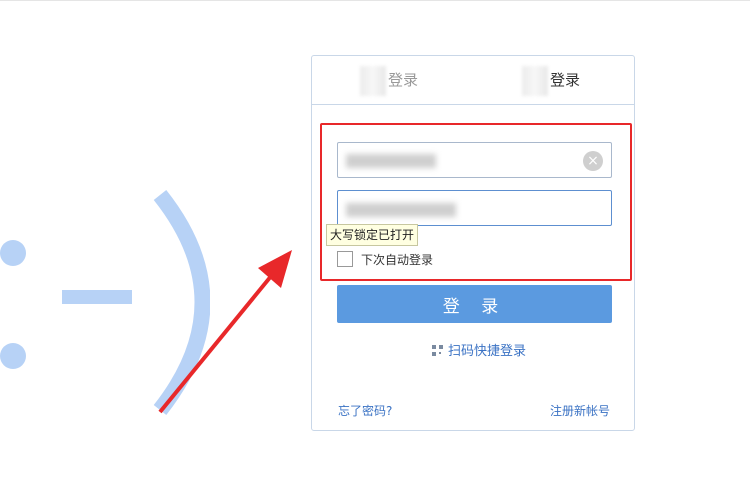 This screenshot has width=750, height=500. Describe the element at coordinates (551, 80) in the screenshot. I see `tab-right-login: 登录` at that location.